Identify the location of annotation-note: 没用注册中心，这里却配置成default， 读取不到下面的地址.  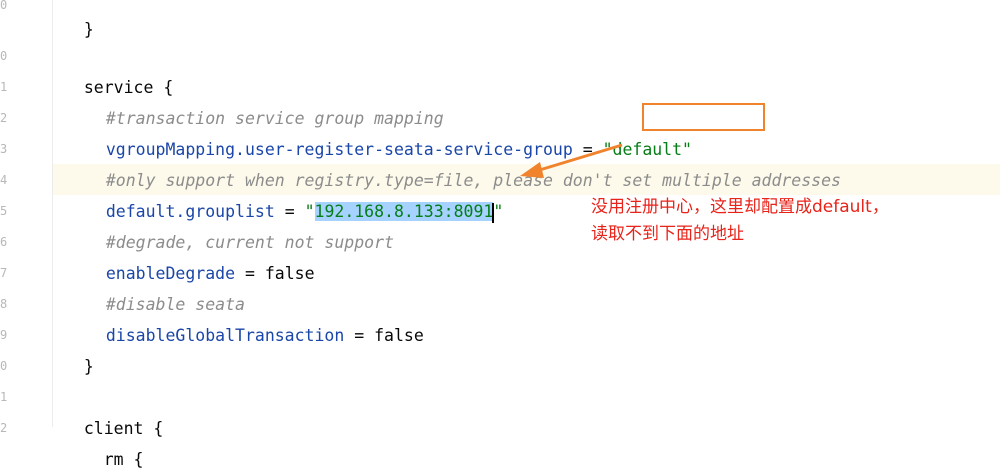
(740, 221).